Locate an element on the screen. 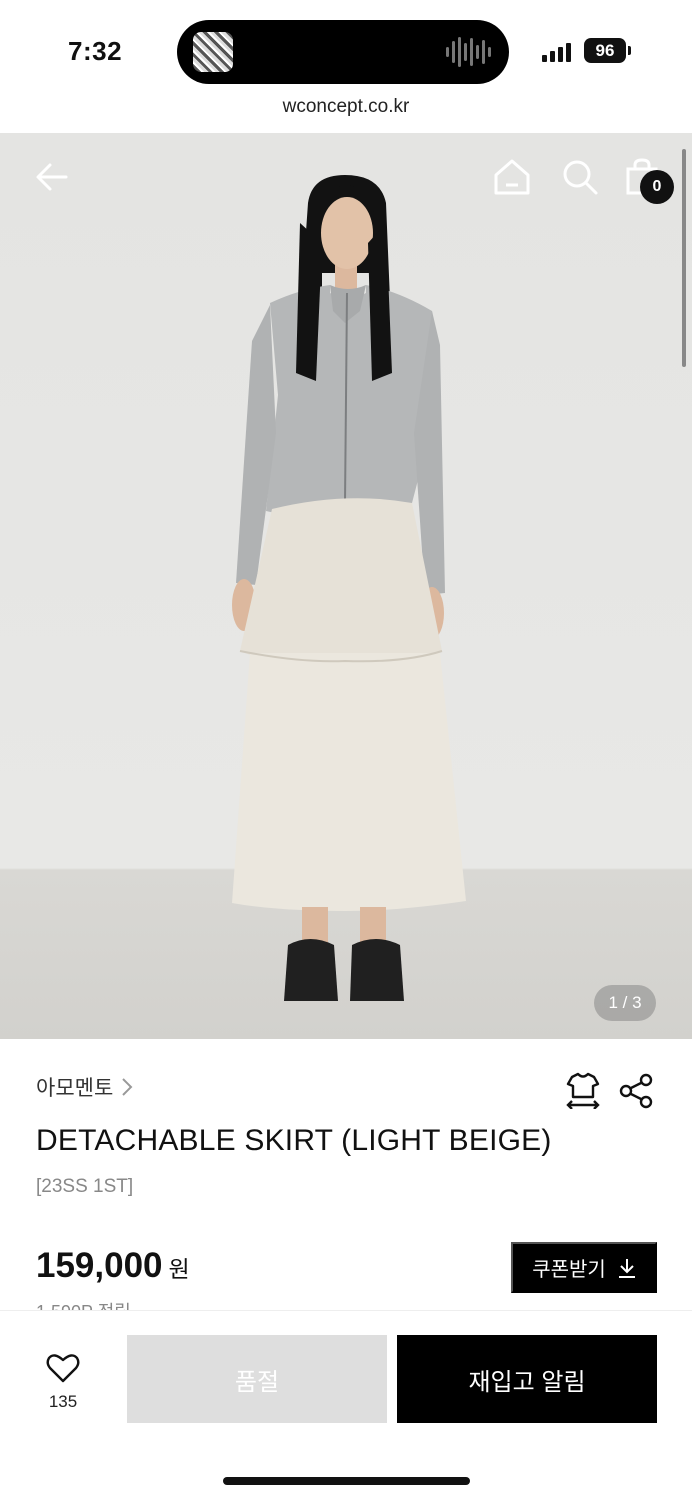 This screenshot has height=1500, width=692. brand-name: 아모멘토 is located at coordinates (75, 1088).